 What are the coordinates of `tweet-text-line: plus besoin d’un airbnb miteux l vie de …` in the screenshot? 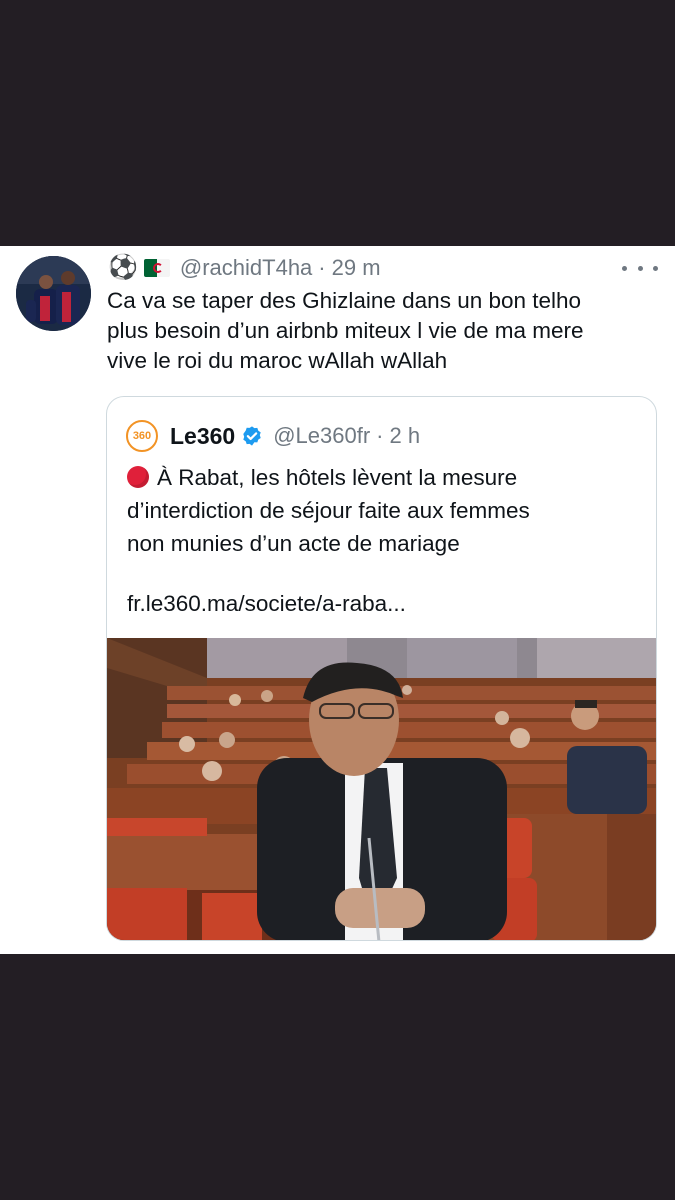 It's located at (345, 330).